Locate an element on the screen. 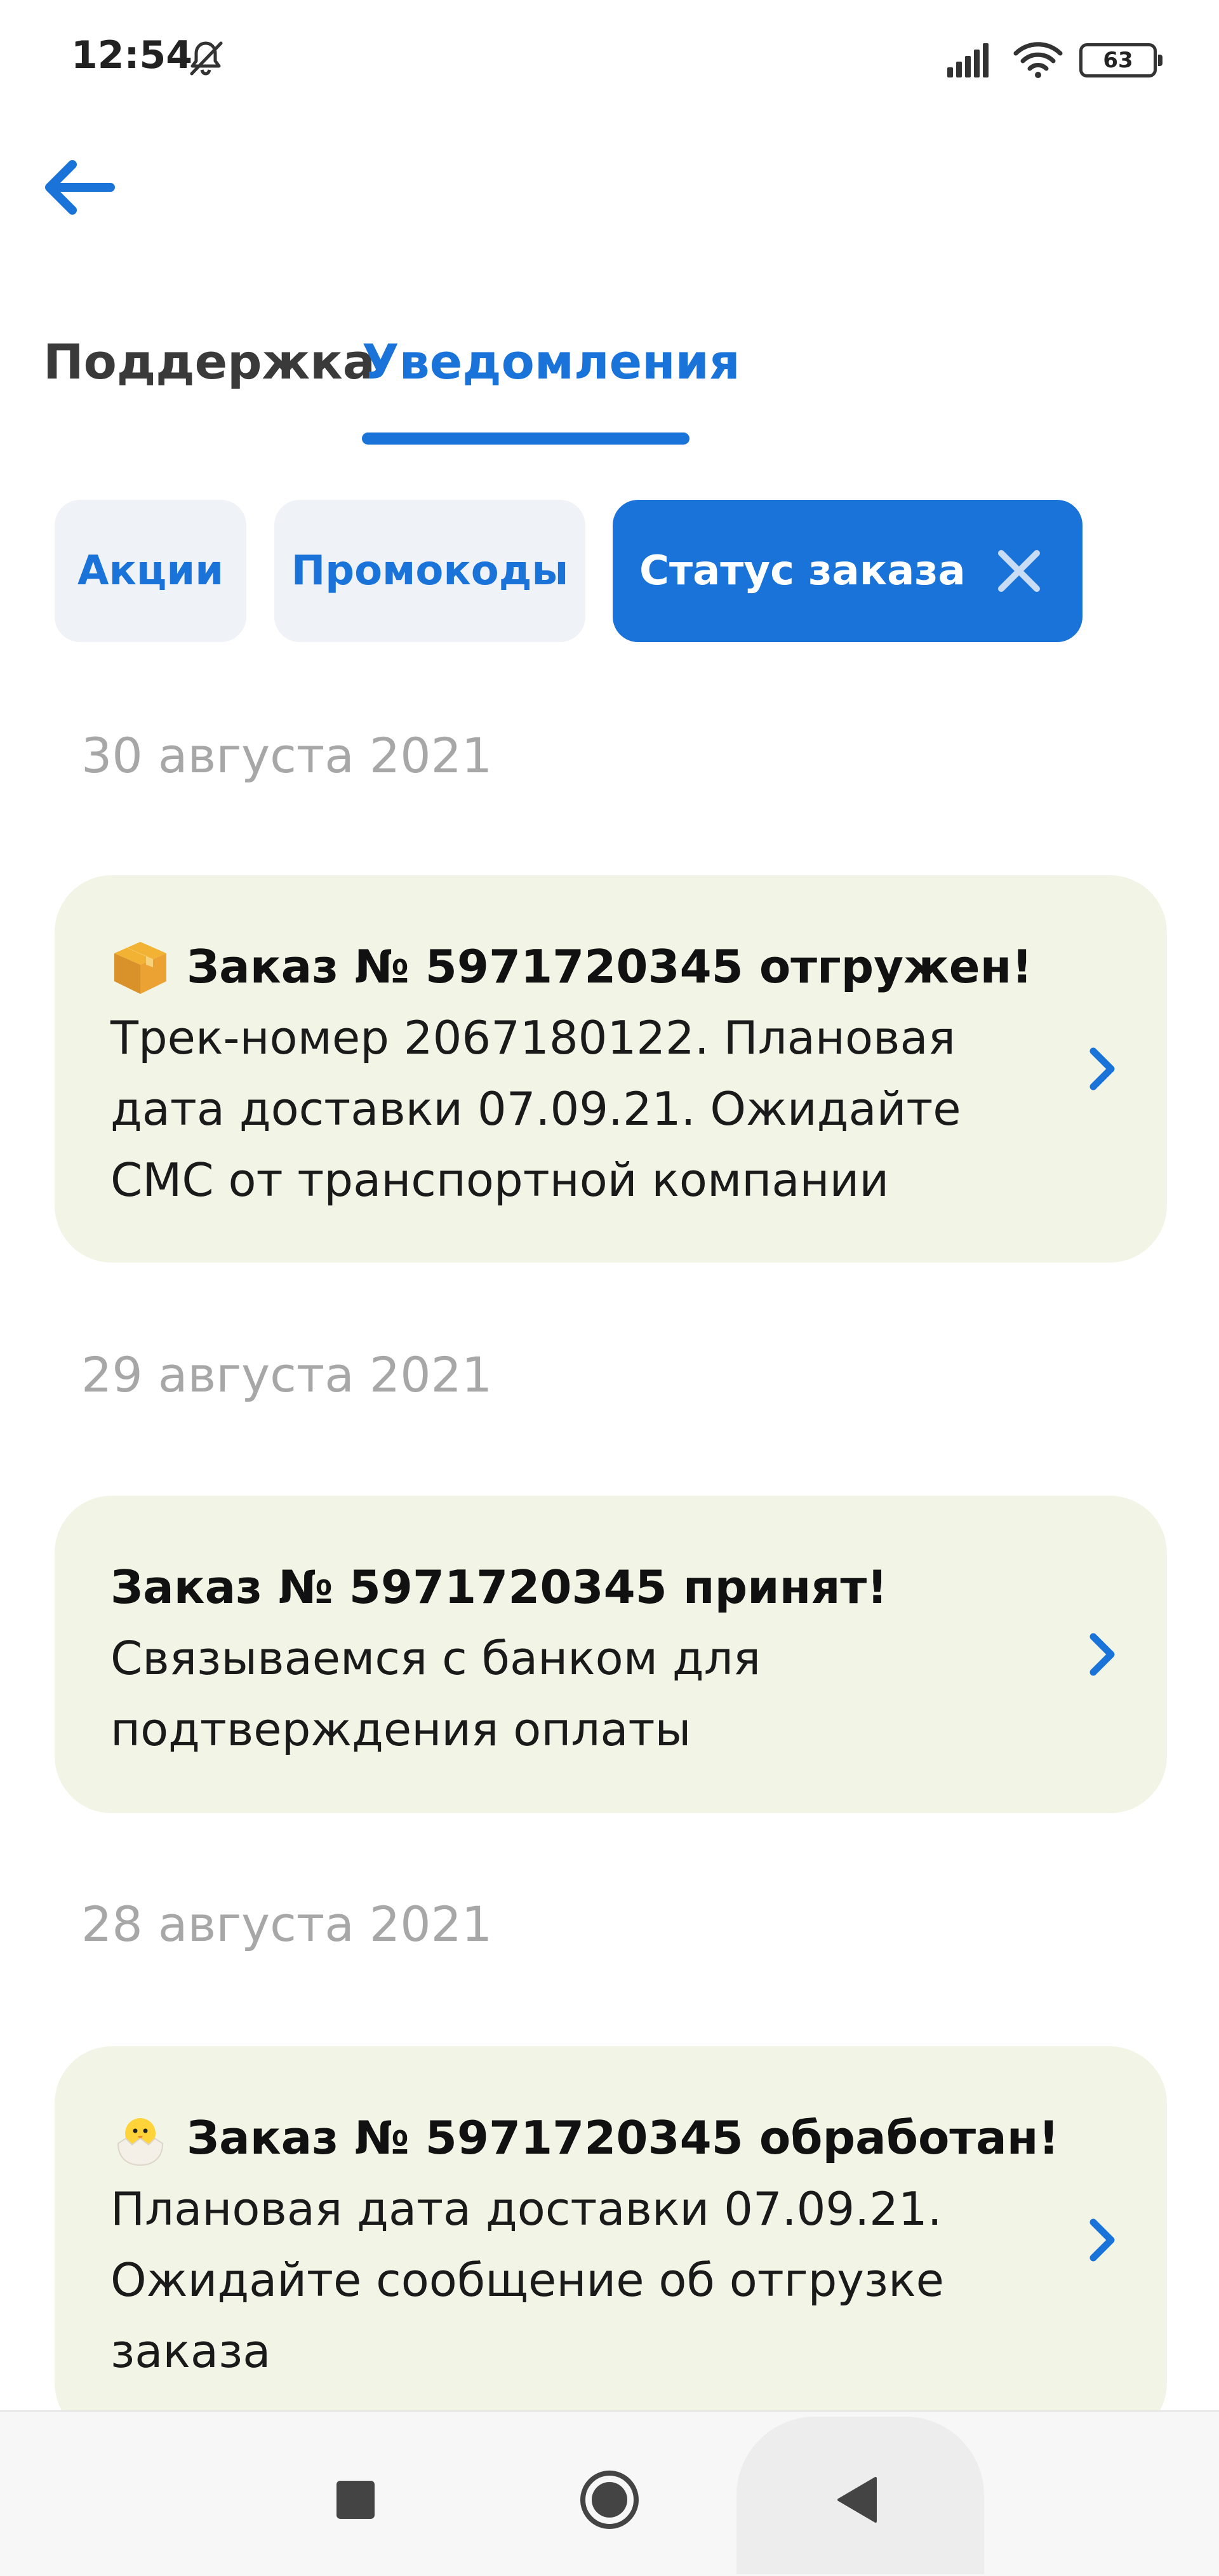 The image size is (1219, 2576). notification-date: 30 августа 2021 is located at coordinates (287, 755).